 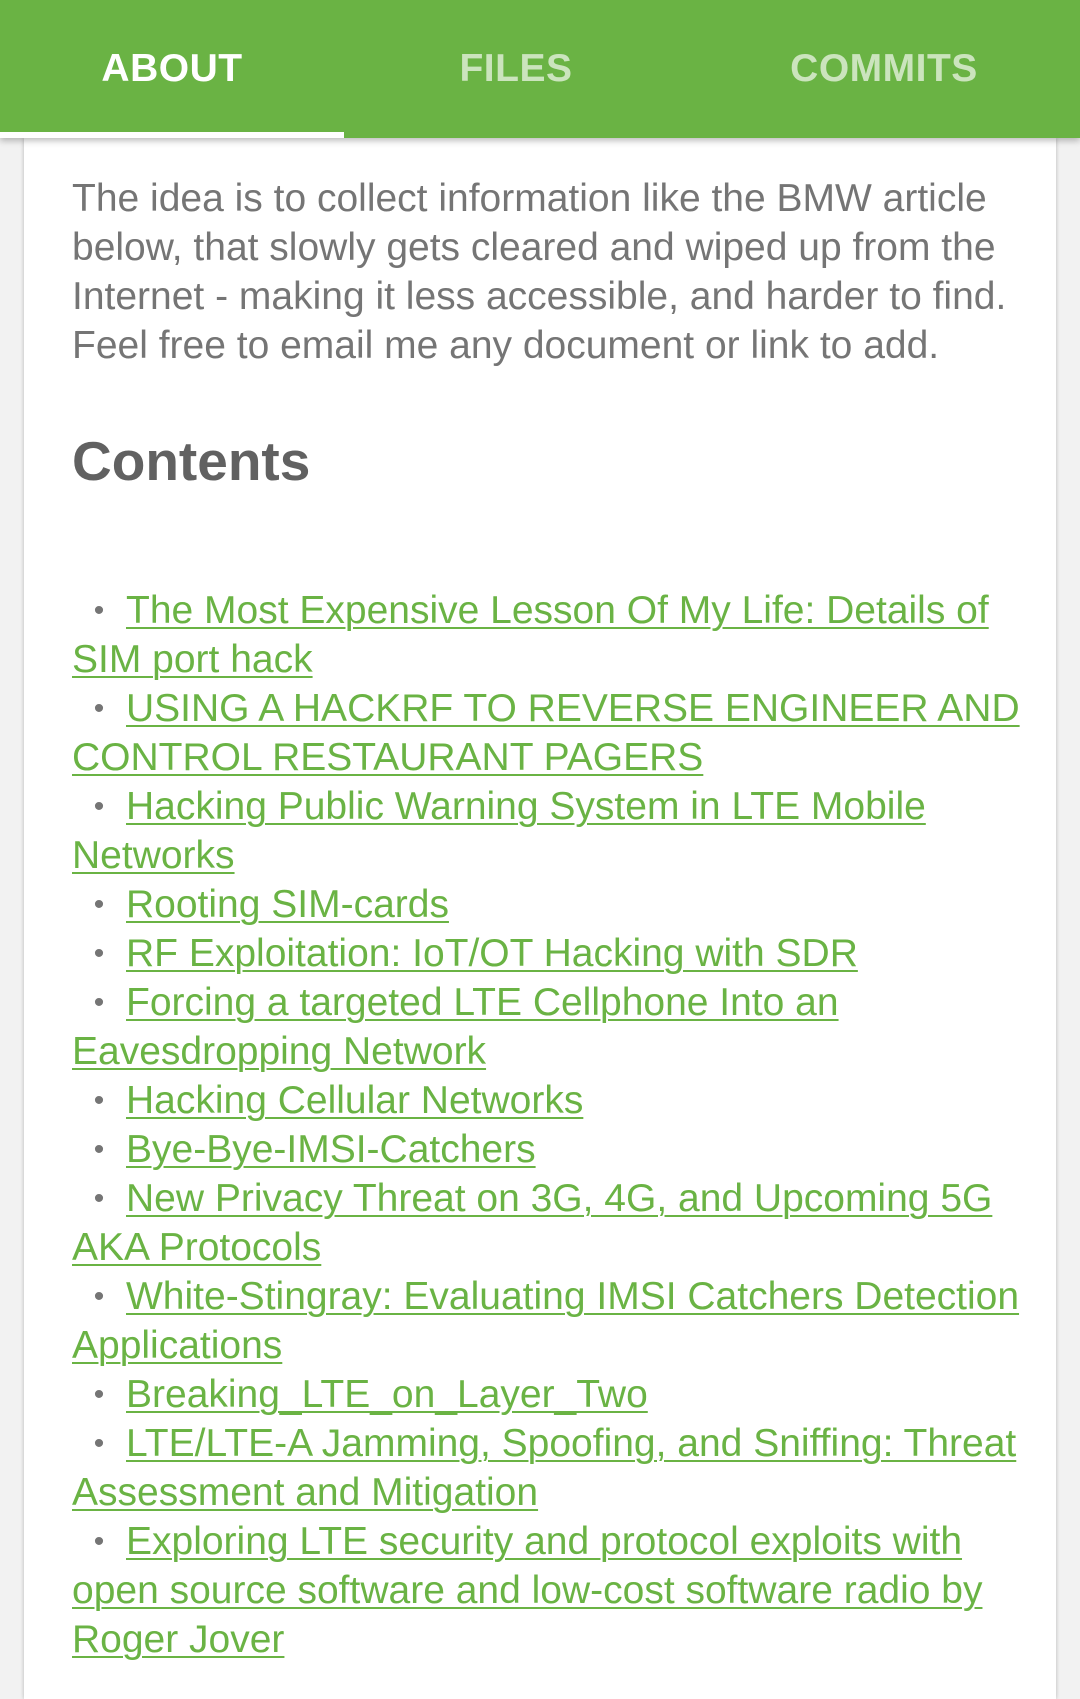 What do you see at coordinates (354, 1100) in the screenshot?
I see `content-link: Hacking Cellular Networks` at bounding box center [354, 1100].